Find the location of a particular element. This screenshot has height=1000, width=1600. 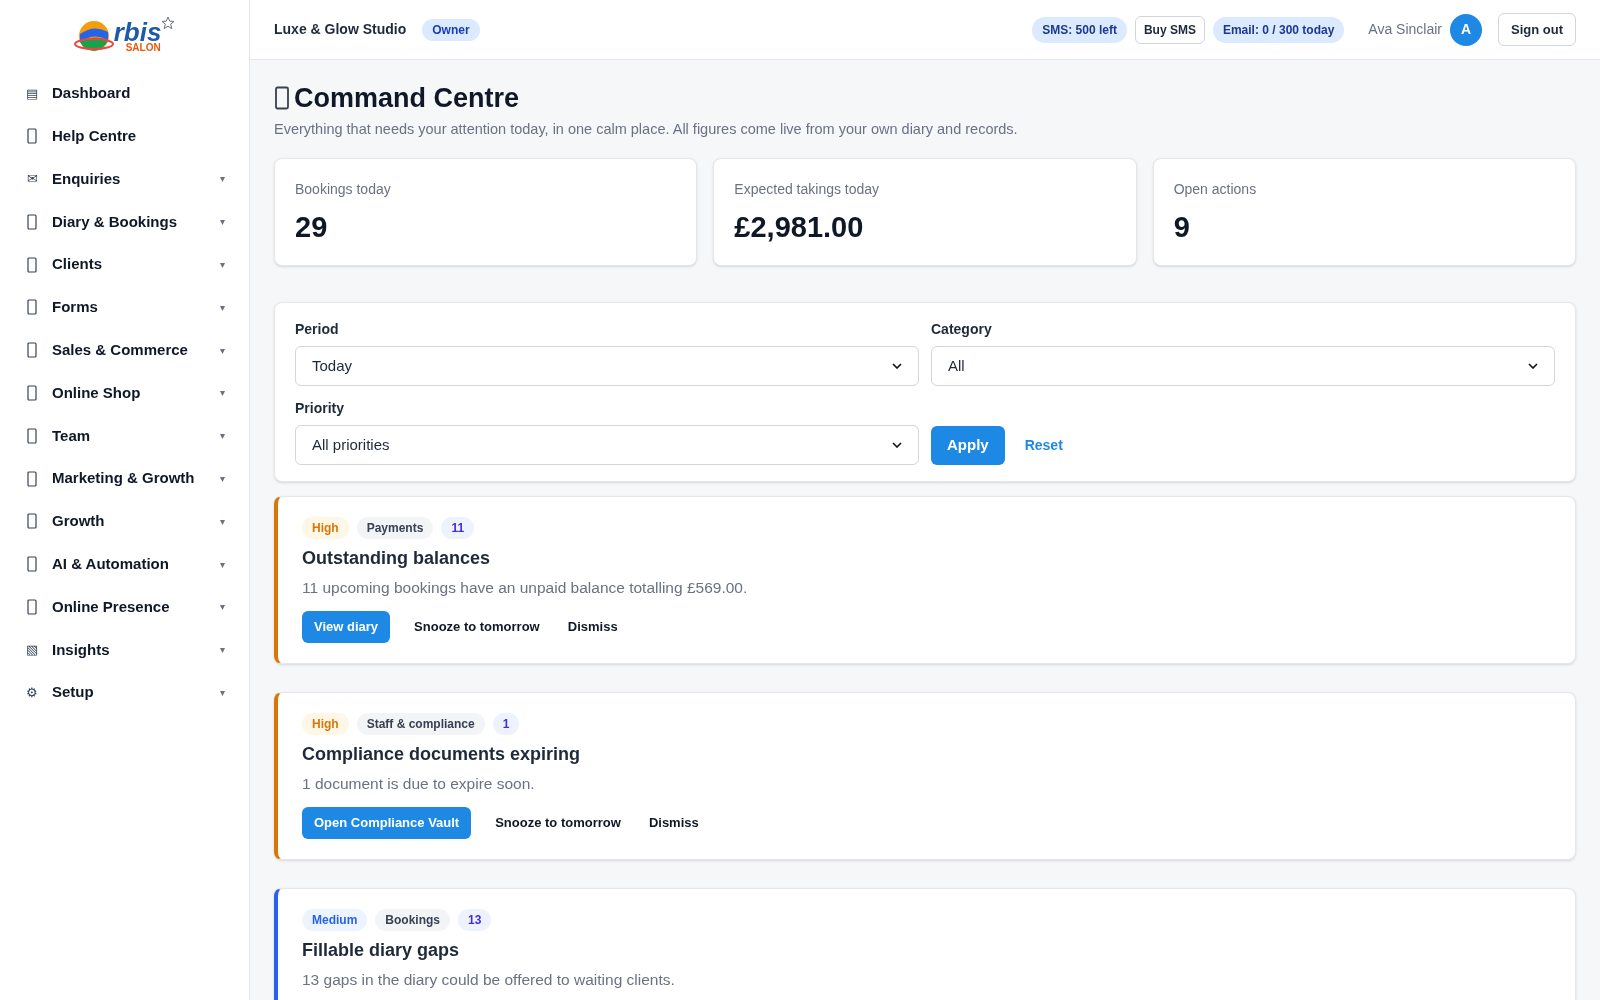

sidebar-item: Forms ▾ is located at coordinates (124, 307).